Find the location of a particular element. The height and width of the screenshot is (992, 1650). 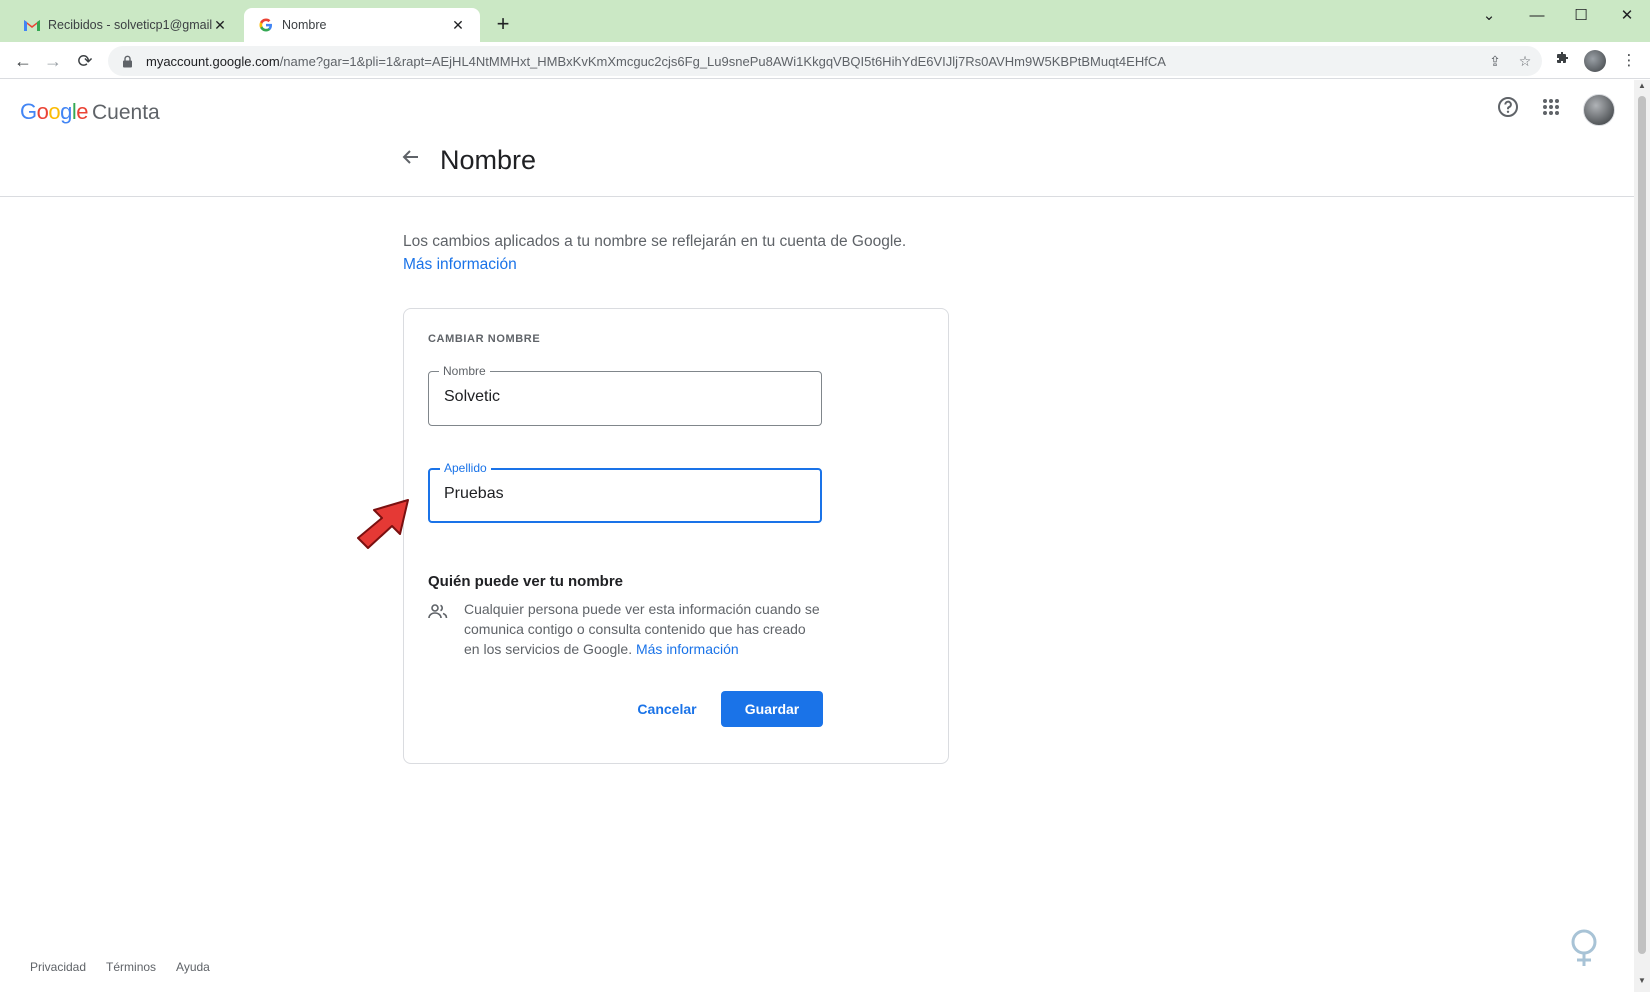

first-name-field: Nombre is located at coordinates (625, 395).